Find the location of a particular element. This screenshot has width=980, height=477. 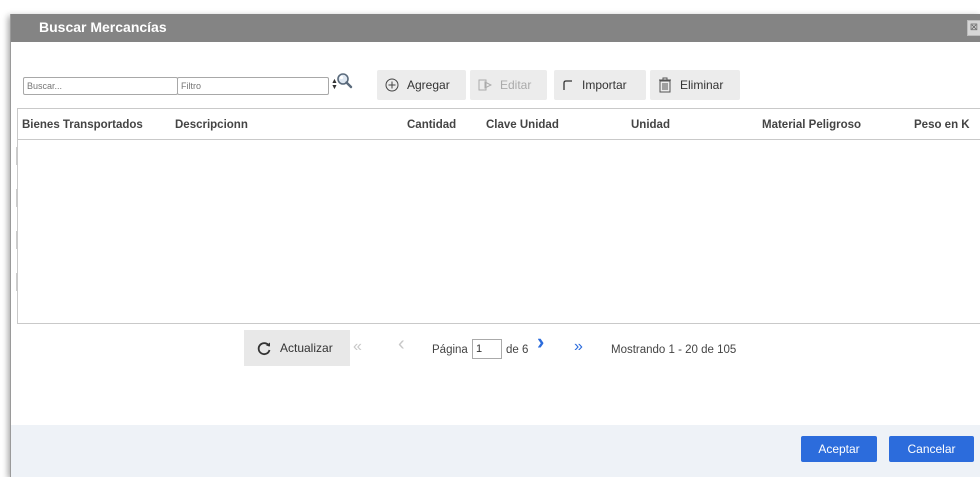

column-header-bienes: Bienes Transportados is located at coordinates (82, 125).